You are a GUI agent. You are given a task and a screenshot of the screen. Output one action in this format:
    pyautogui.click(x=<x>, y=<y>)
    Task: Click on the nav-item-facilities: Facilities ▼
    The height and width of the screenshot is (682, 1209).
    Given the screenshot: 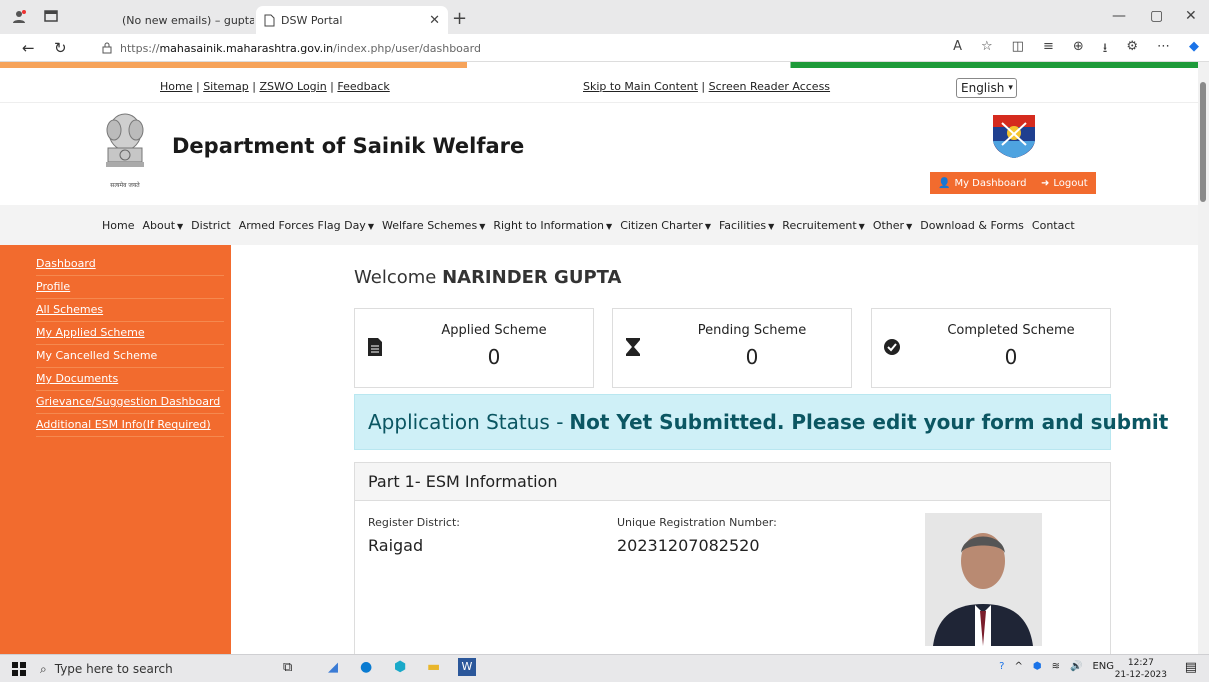 What is the action you would take?
    pyautogui.click(x=746, y=225)
    